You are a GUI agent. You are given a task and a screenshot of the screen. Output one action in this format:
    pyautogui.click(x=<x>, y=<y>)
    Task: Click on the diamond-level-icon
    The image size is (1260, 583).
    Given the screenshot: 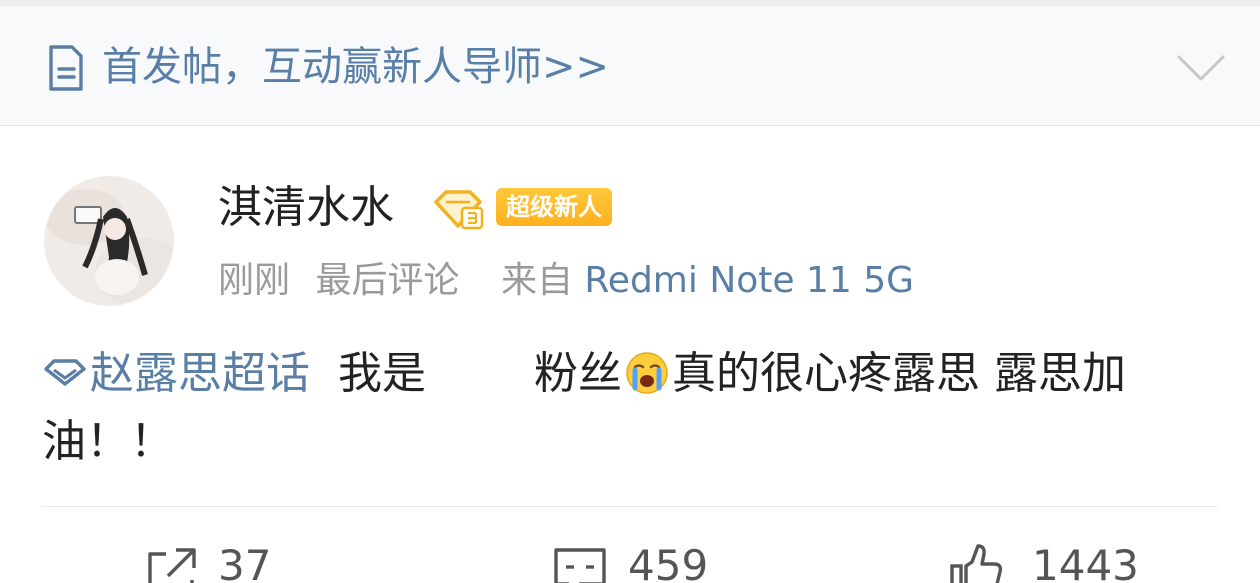 What is the action you would take?
    pyautogui.click(x=458, y=209)
    